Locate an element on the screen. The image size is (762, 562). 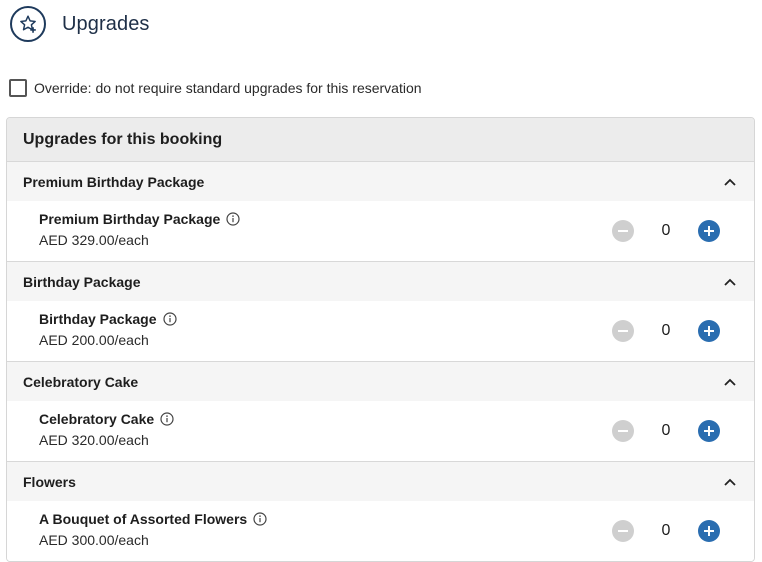
item-name: Premium Birthday Package is located at coordinates (130, 219).